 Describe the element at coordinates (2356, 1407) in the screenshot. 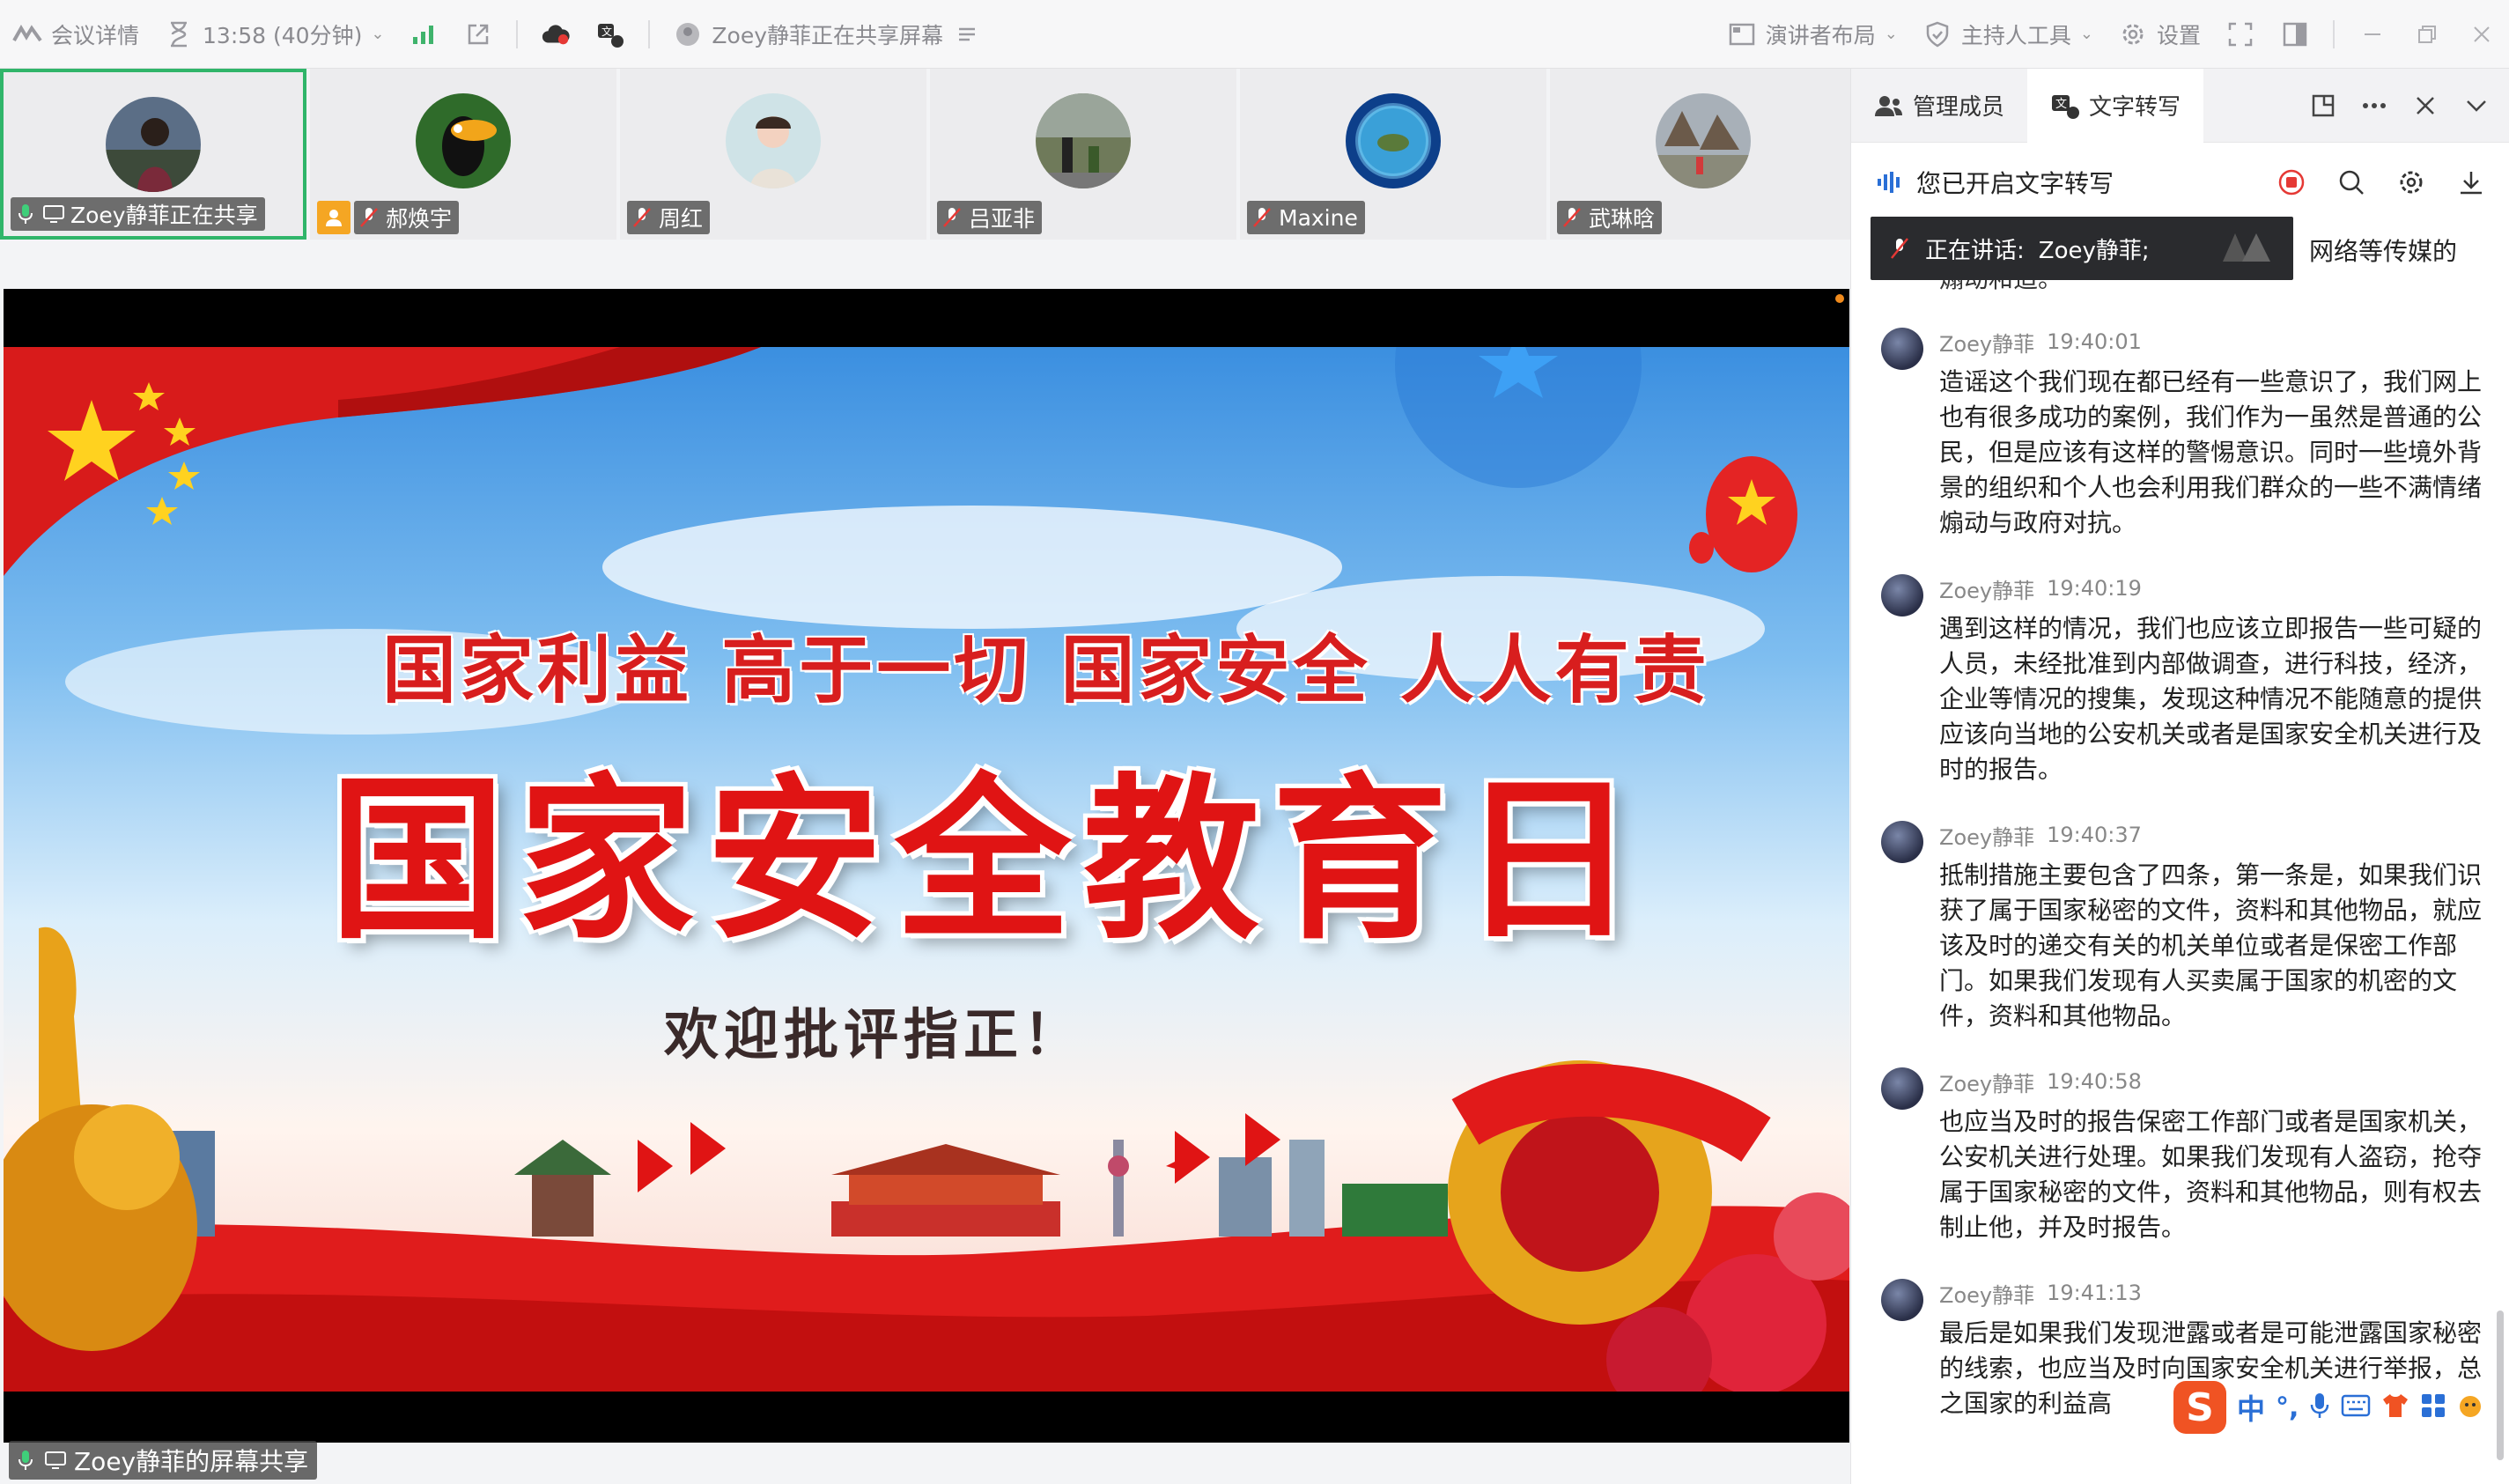

I see `keyboard-icon` at that location.